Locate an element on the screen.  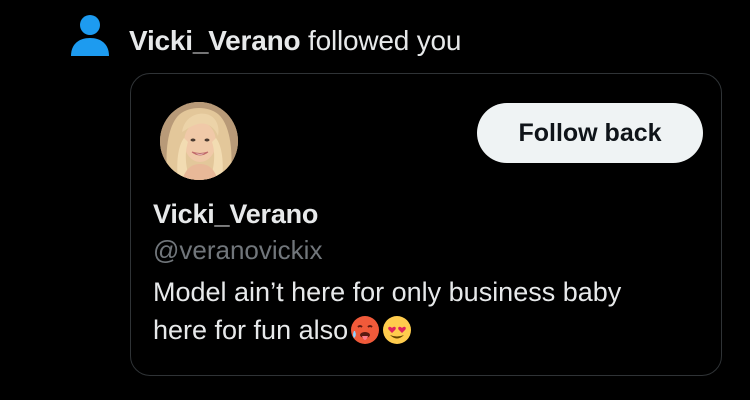
notification-text: Vicki_Verano followed you is located at coordinates (295, 41).